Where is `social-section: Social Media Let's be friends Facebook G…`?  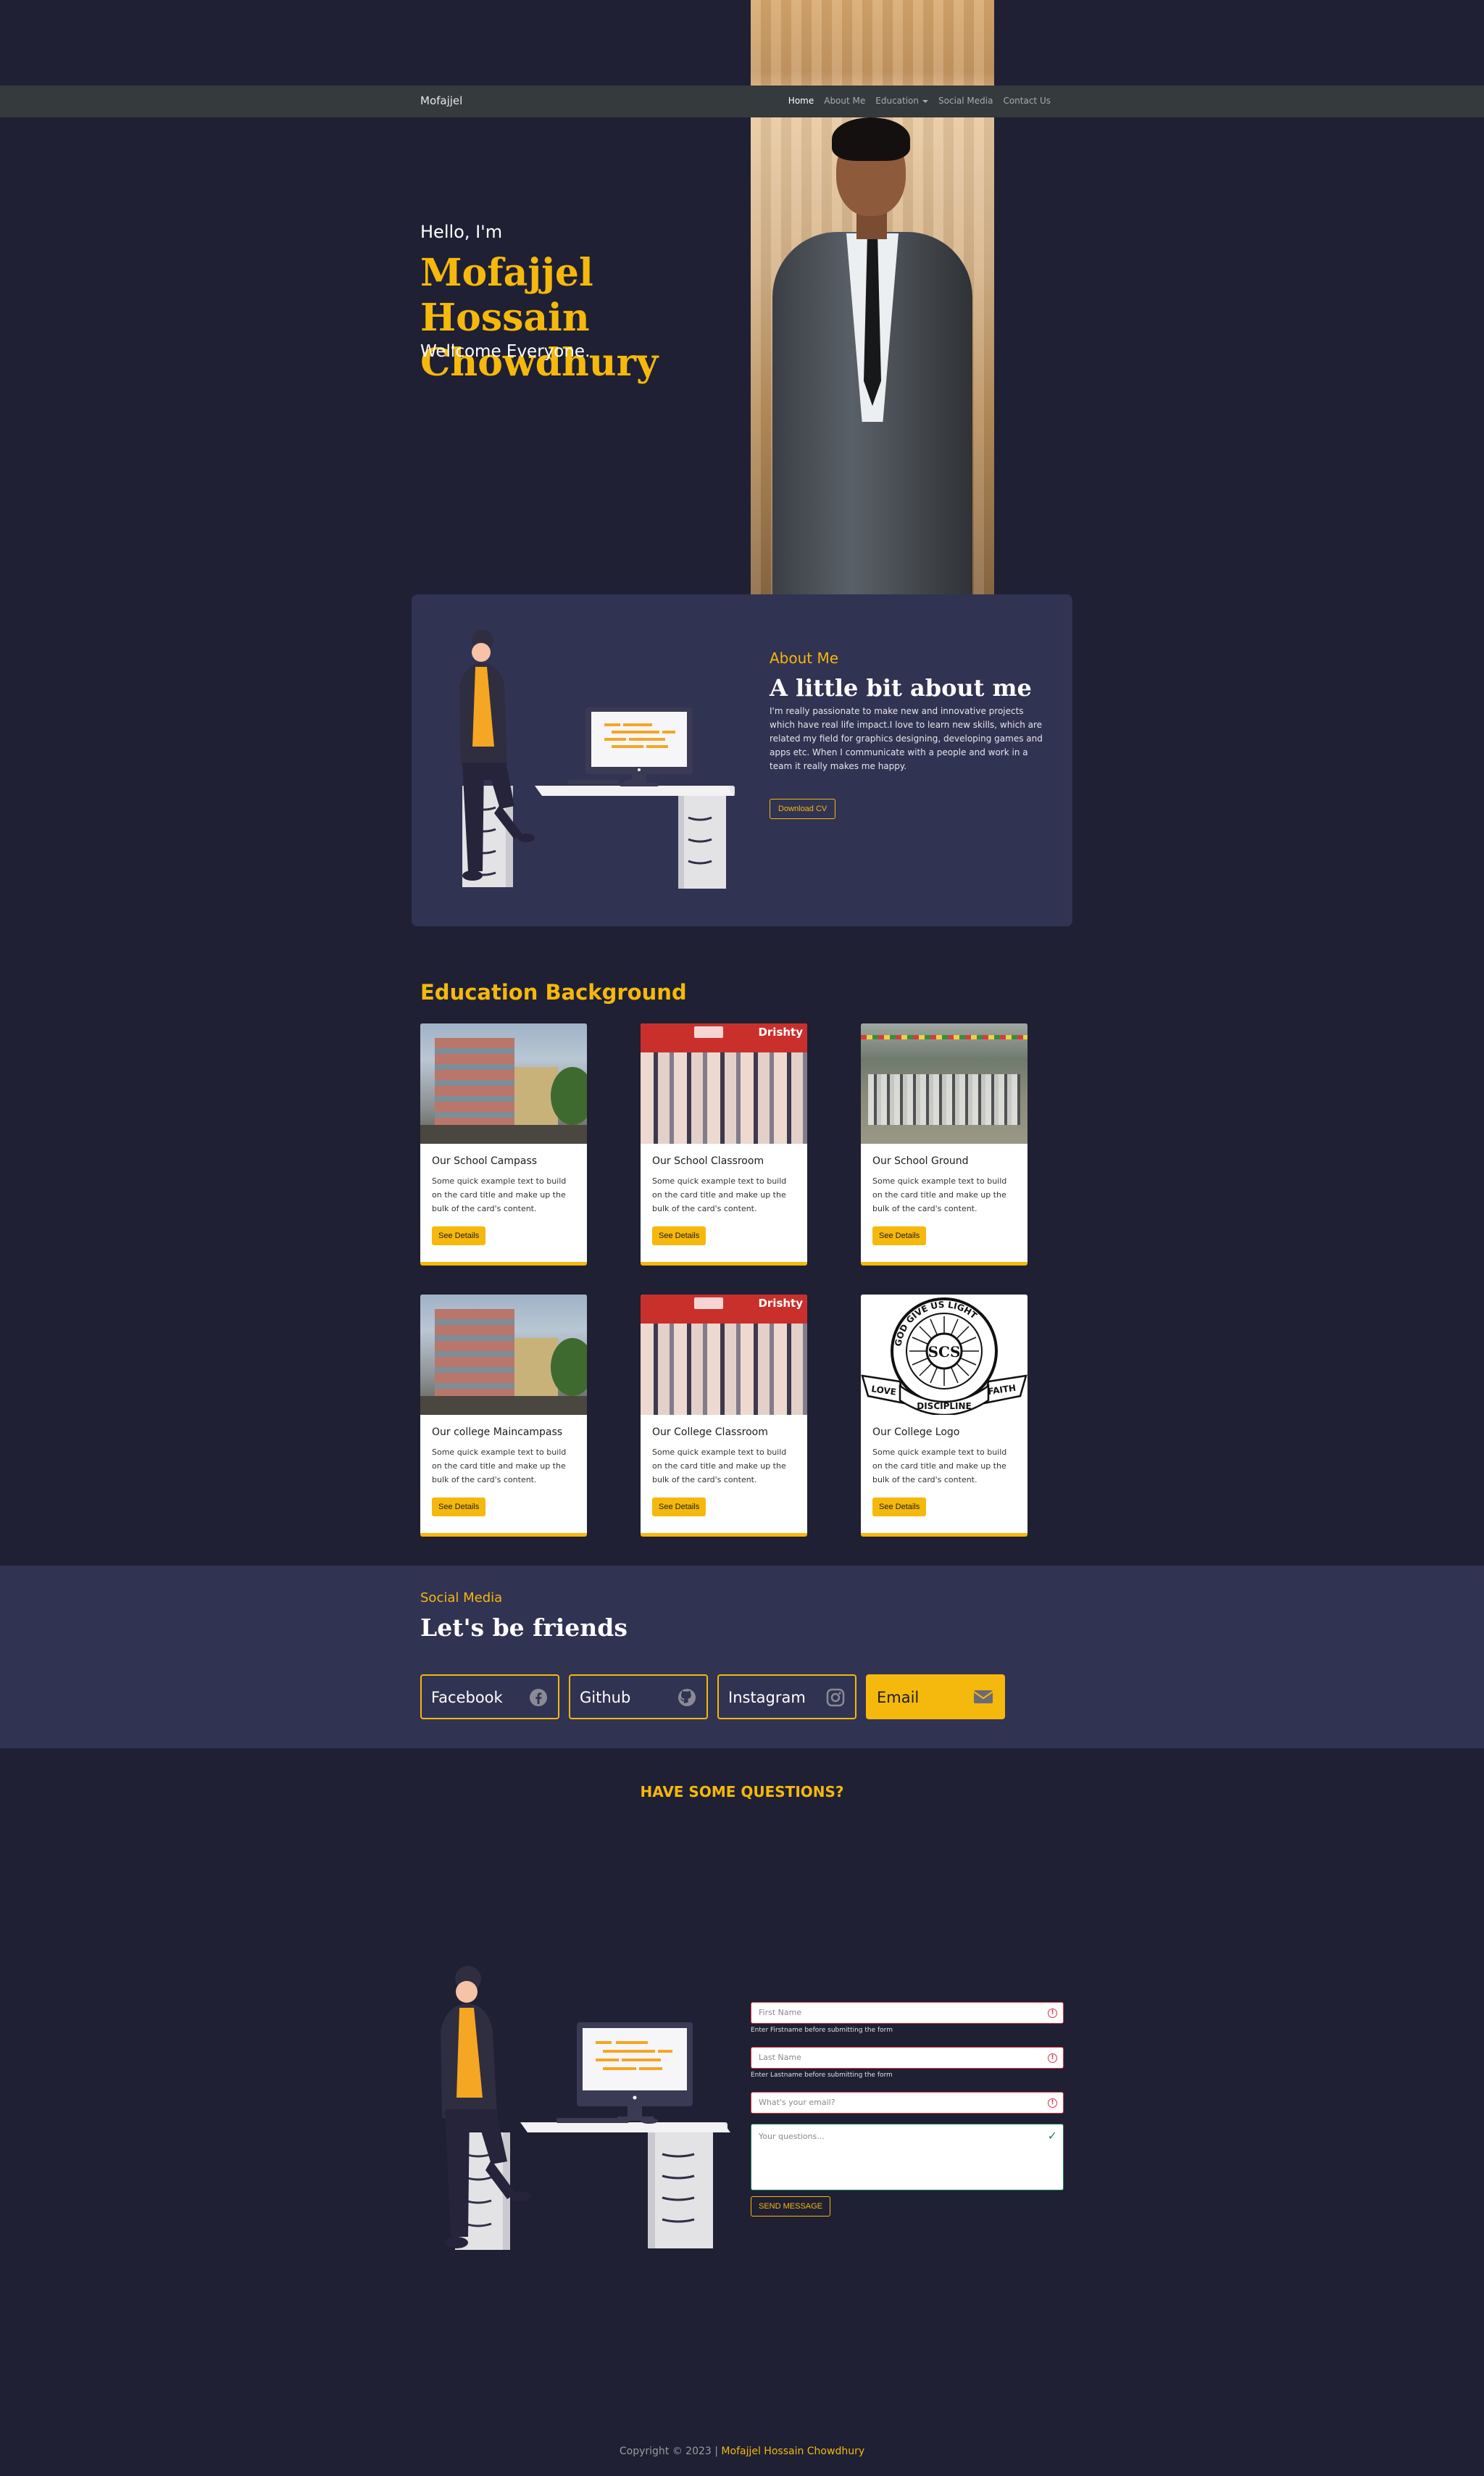 social-section: Social Media Let's be friends Facebook G… is located at coordinates (742, 1657).